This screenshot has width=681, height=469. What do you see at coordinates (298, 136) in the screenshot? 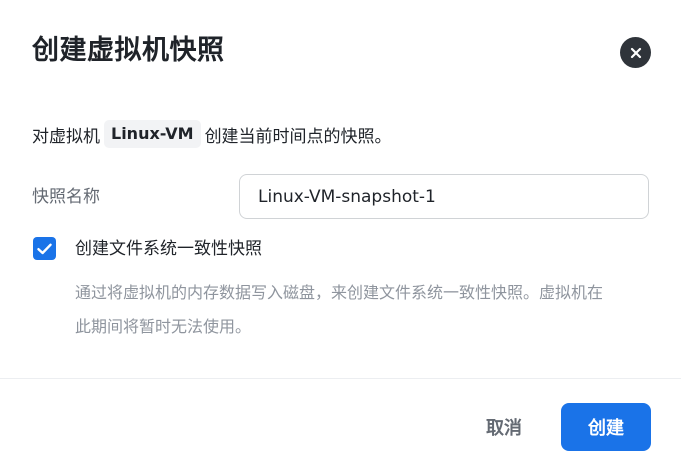
I see `description-suffix: 创建当前时间点的快照。` at bounding box center [298, 136].